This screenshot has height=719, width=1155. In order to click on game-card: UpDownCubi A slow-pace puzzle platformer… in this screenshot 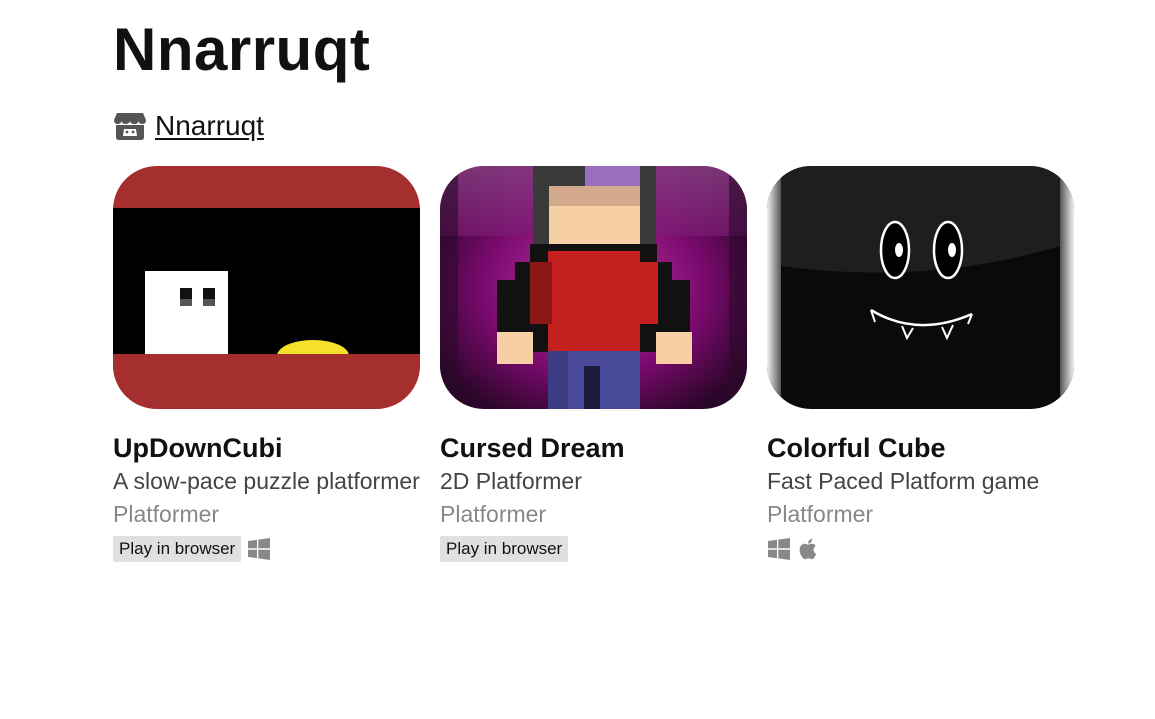, I will do `click(266, 364)`.